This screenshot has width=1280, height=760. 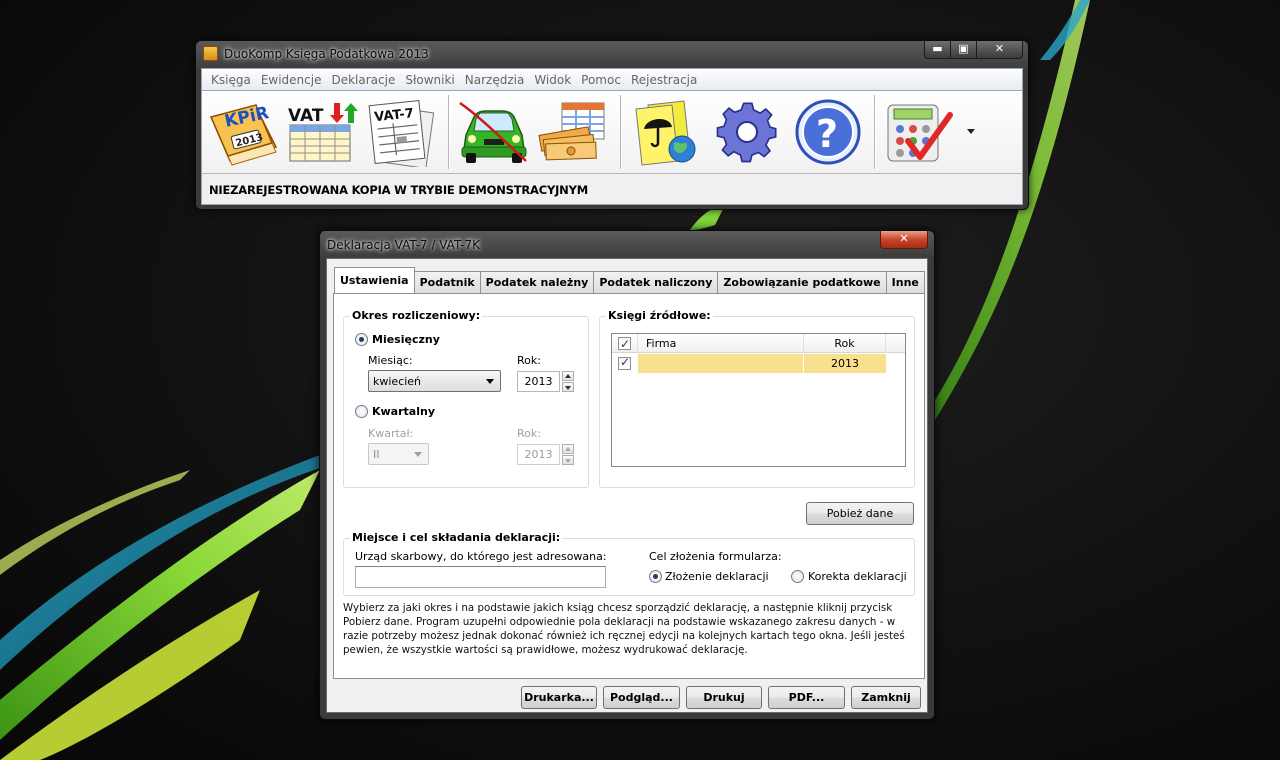 What do you see at coordinates (721, 343) in the screenshot?
I see `header-firma: Firma` at bounding box center [721, 343].